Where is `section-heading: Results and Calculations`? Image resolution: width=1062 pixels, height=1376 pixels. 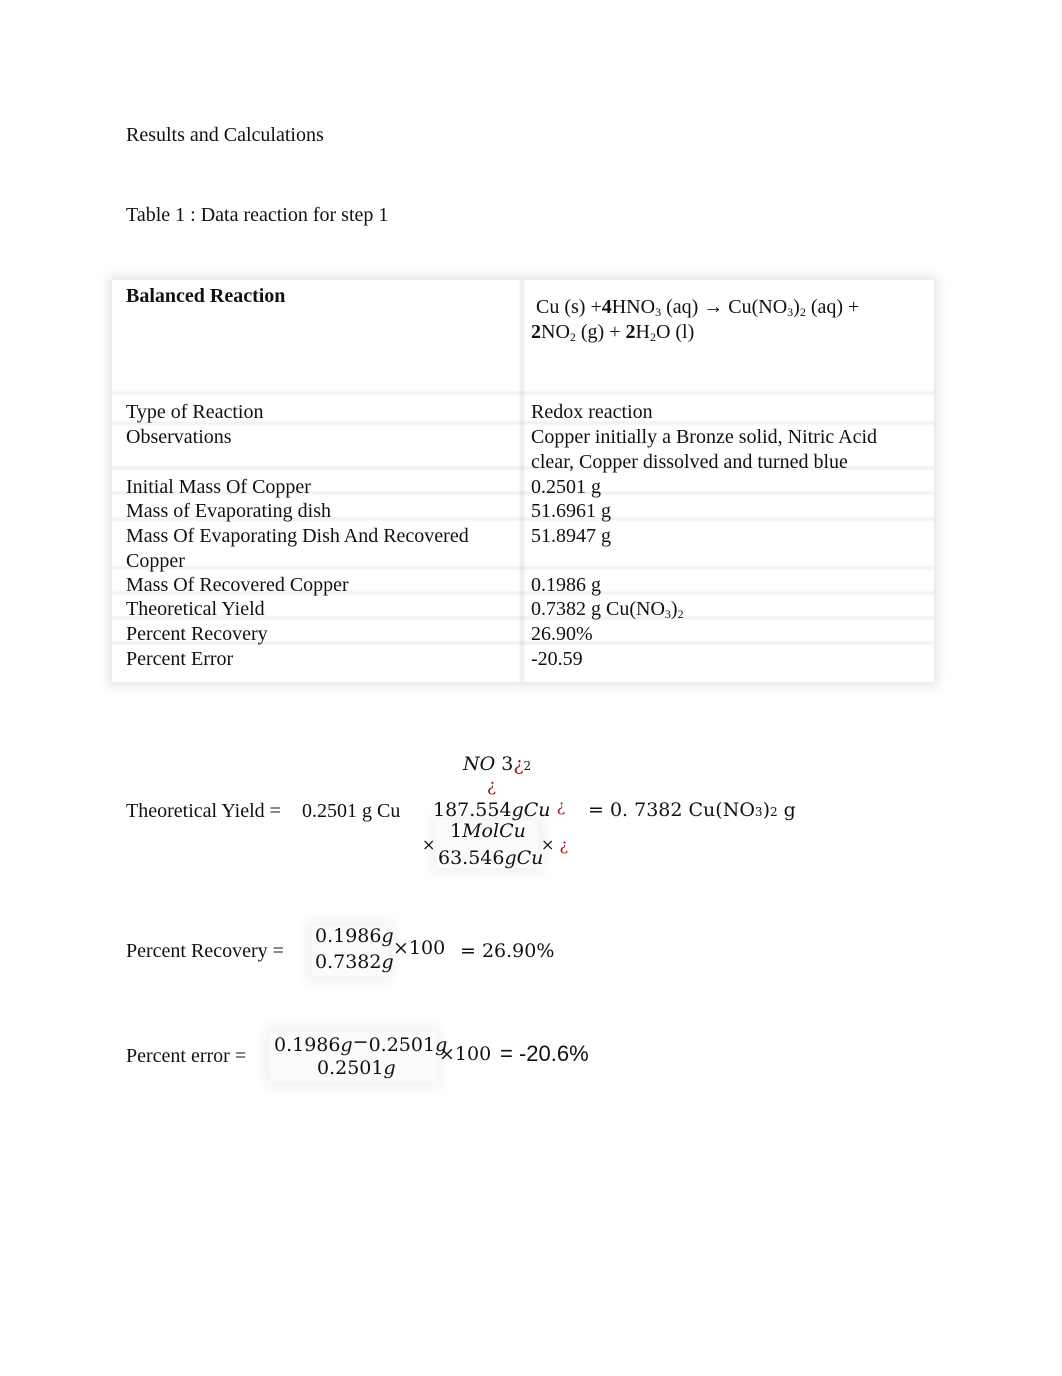 section-heading: Results and Calculations is located at coordinates (225, 135).